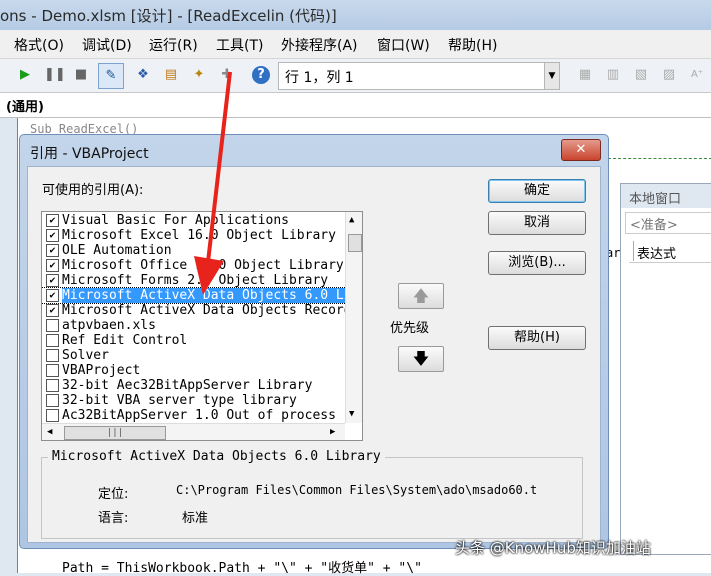  I want to click on annotation-arrow-head, so click(209, 275).